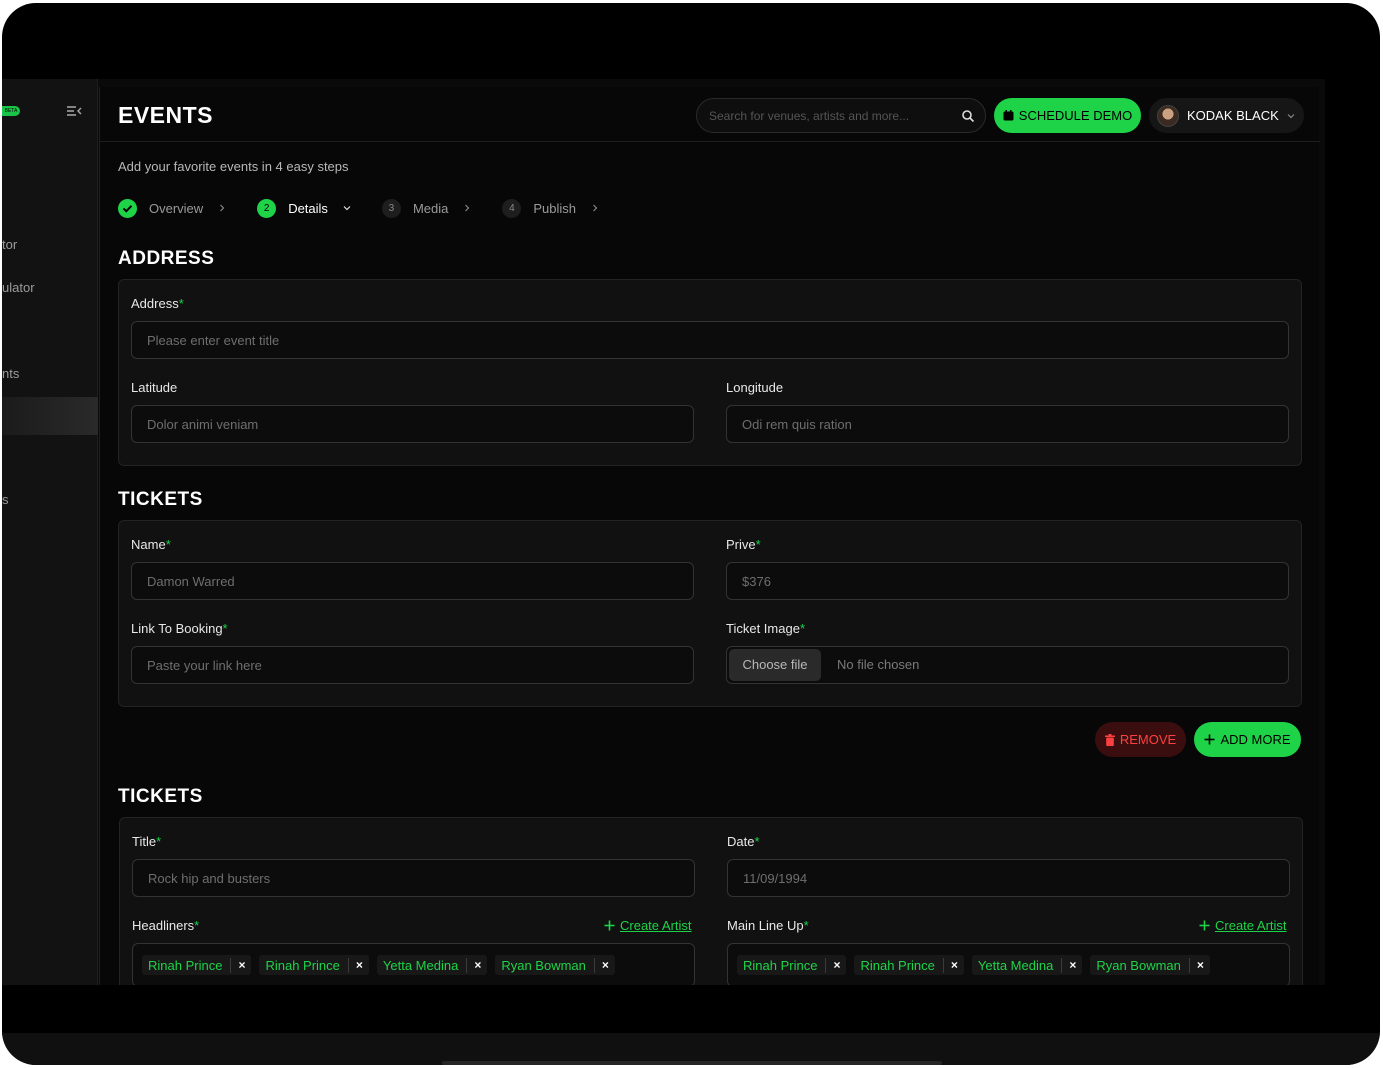  I want to click on tickets-section-title: TICKETS, so click(160, 499).